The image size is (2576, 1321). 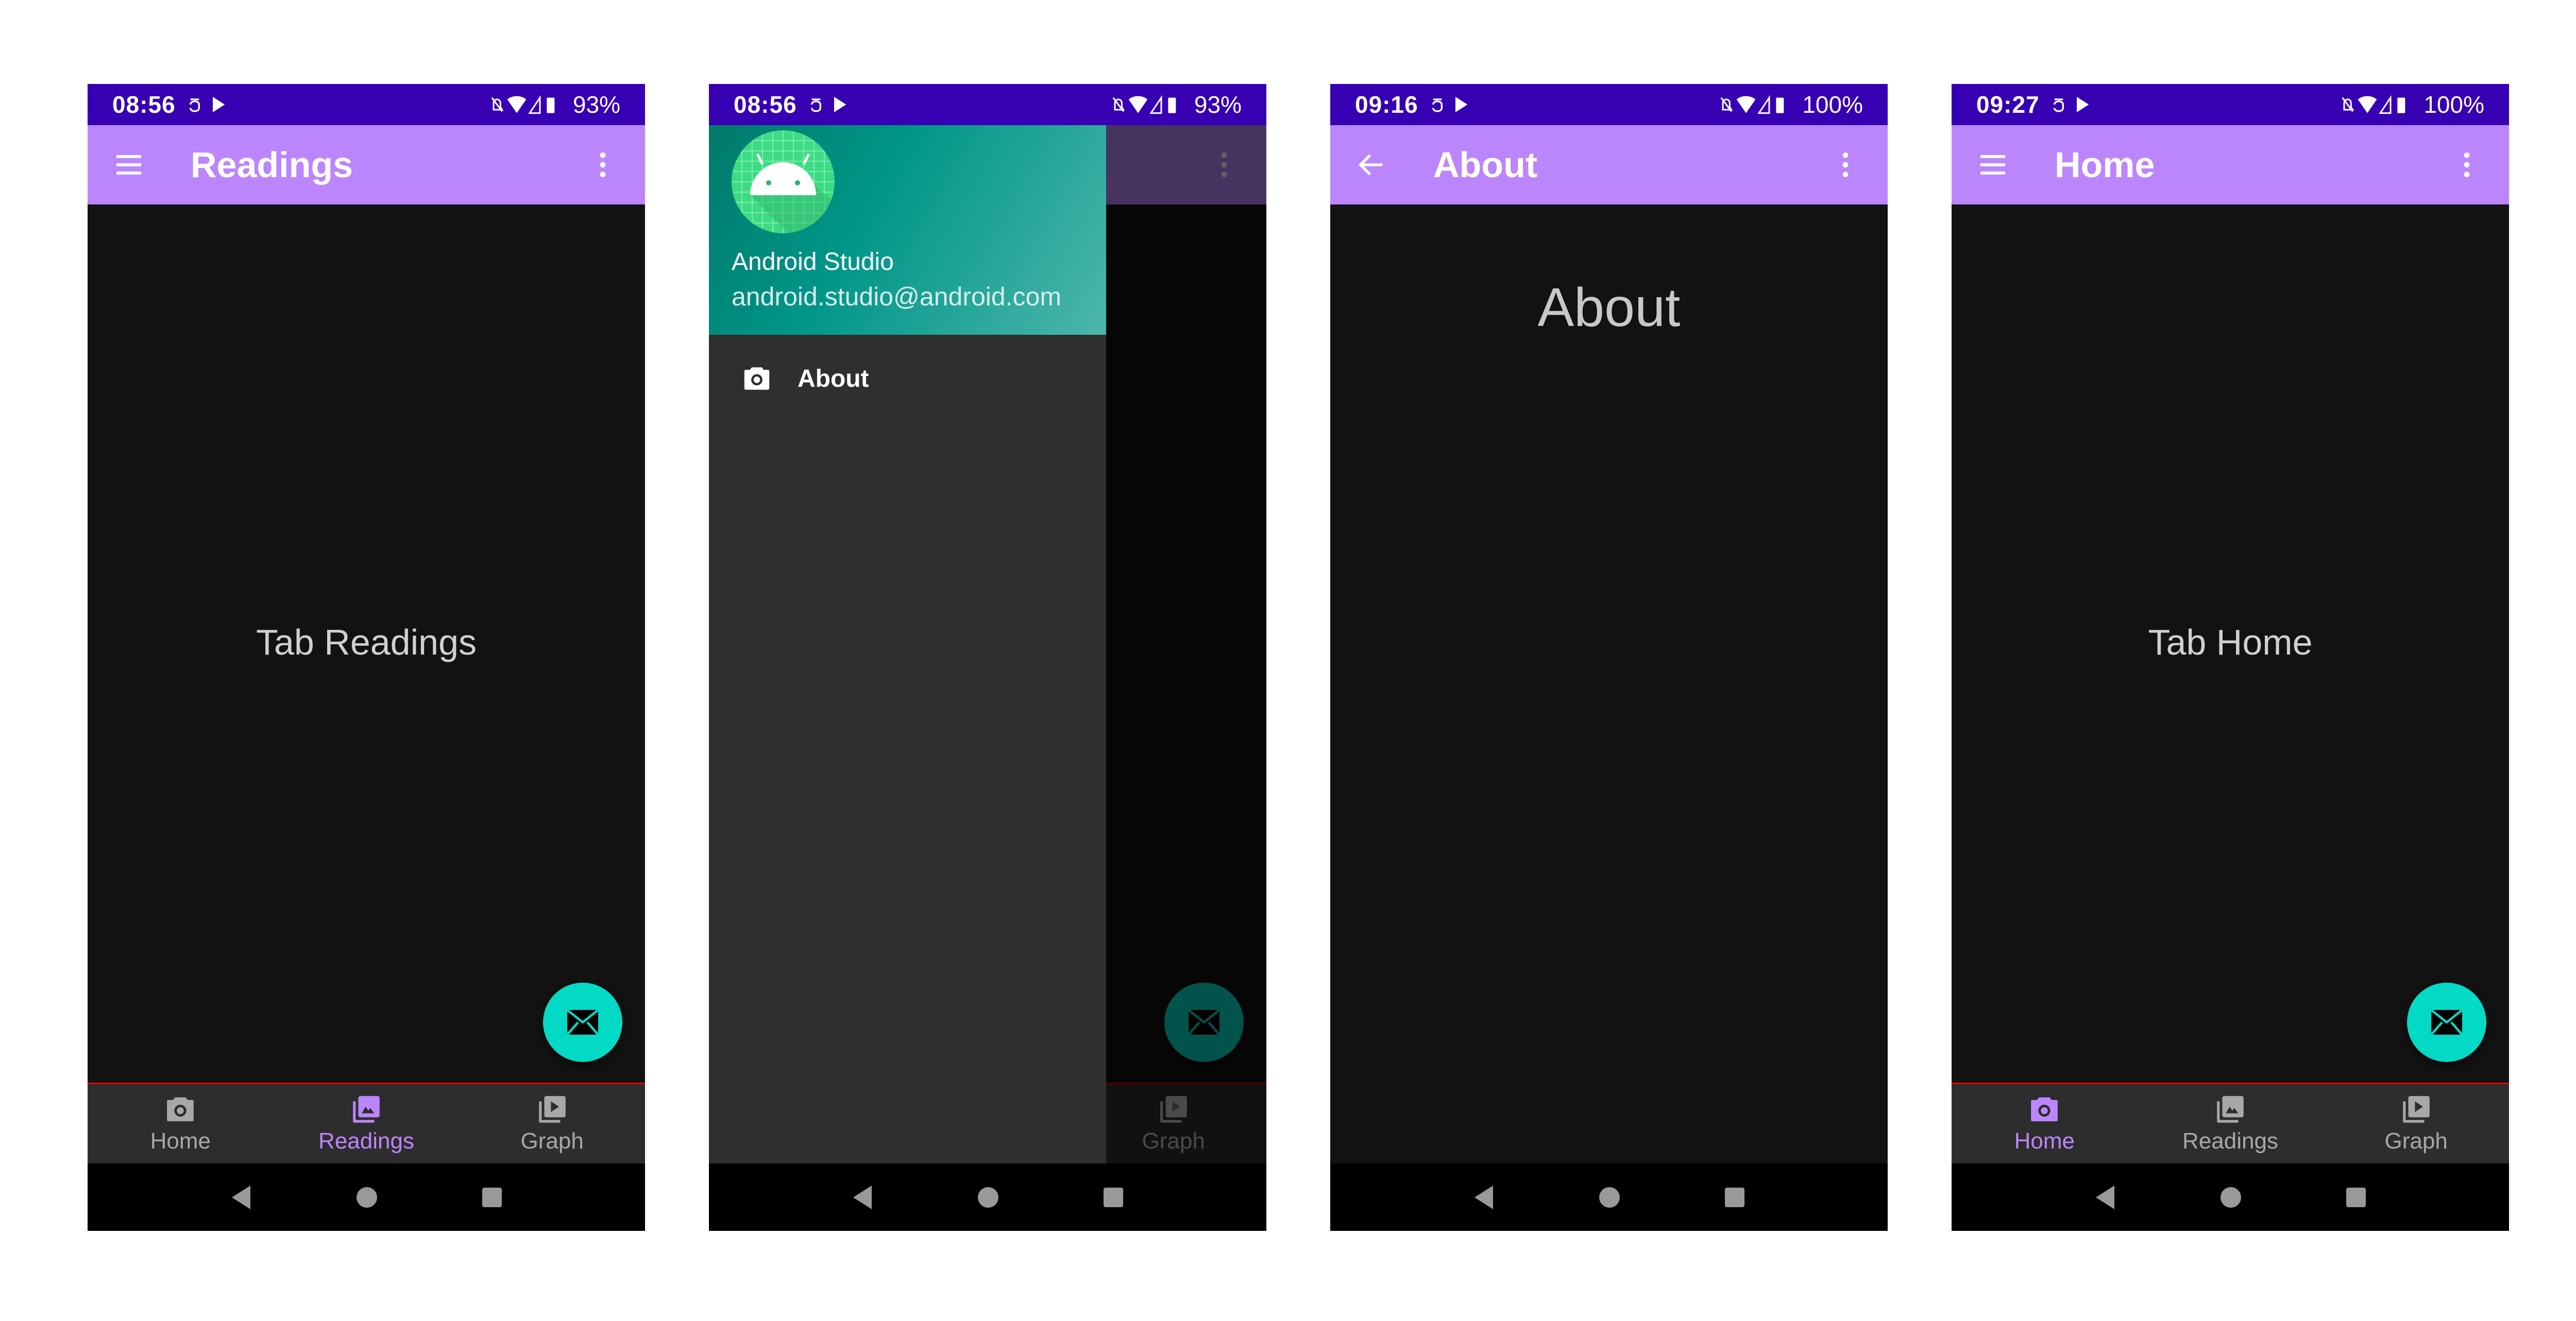 What do you see at coordinates (833, 378) in the screenshot?
I see `drawer-item-label: About` at bounding box center [833, 378].